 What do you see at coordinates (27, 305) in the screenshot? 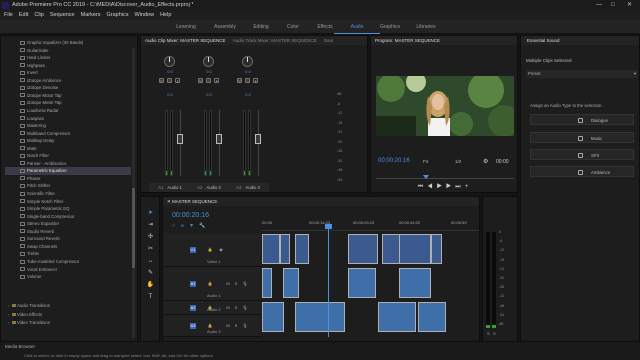
I see `effect-folder: › Audio Transitions` at bounding box center [27, 305].